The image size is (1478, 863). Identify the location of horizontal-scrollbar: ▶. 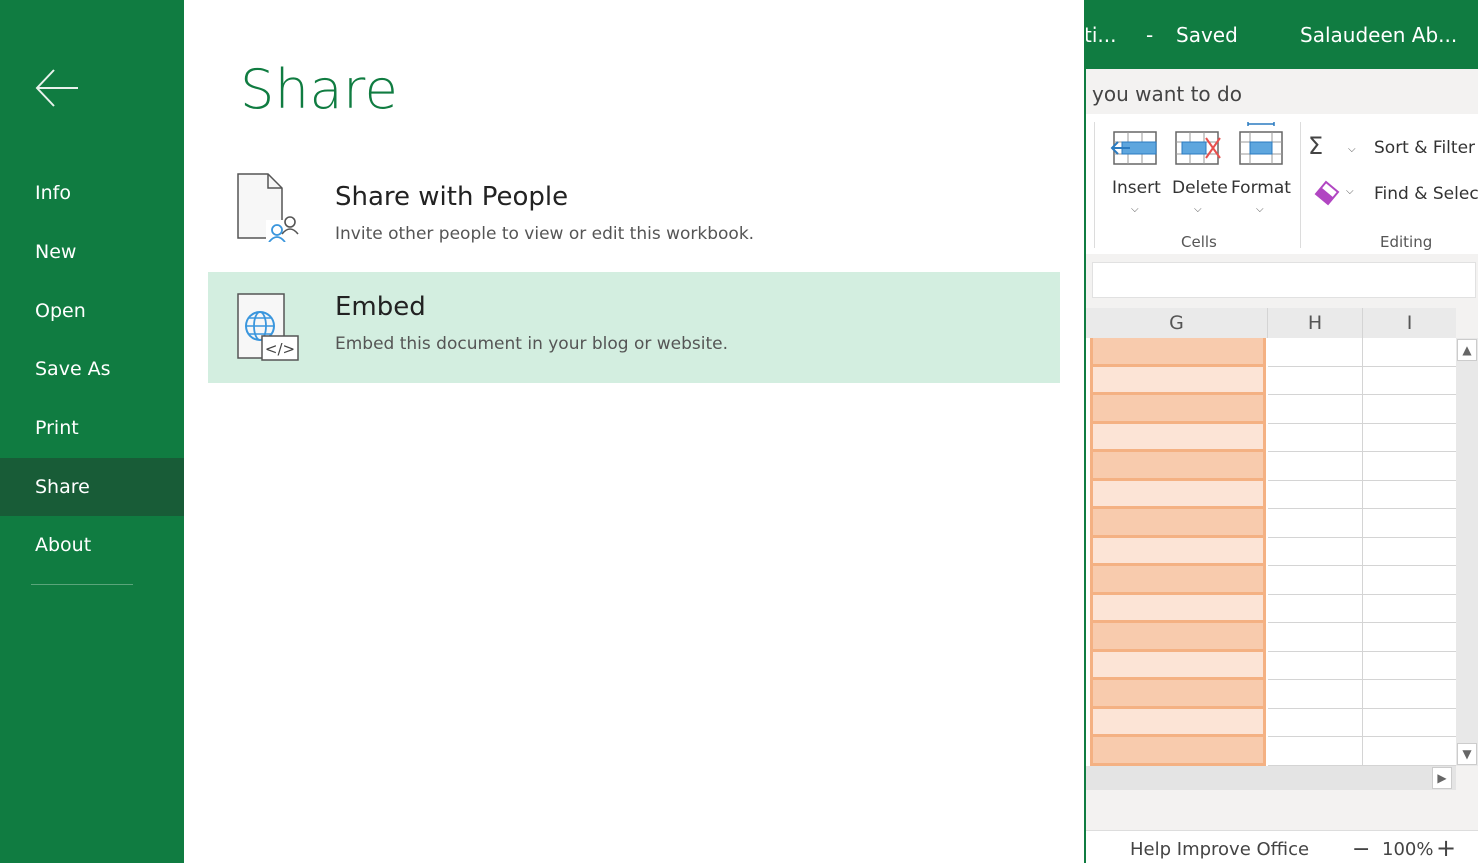
(1271, 778).